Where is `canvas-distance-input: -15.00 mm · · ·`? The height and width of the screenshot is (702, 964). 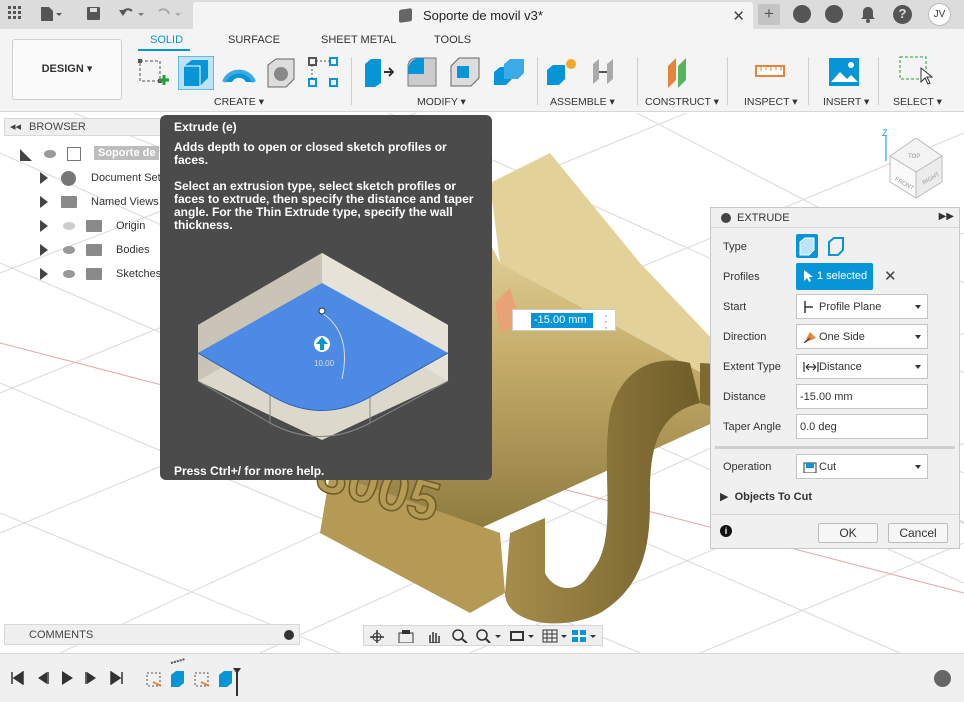 canvas-distance-input: -15.00 mm · · · is located at coordinates (564, 321).